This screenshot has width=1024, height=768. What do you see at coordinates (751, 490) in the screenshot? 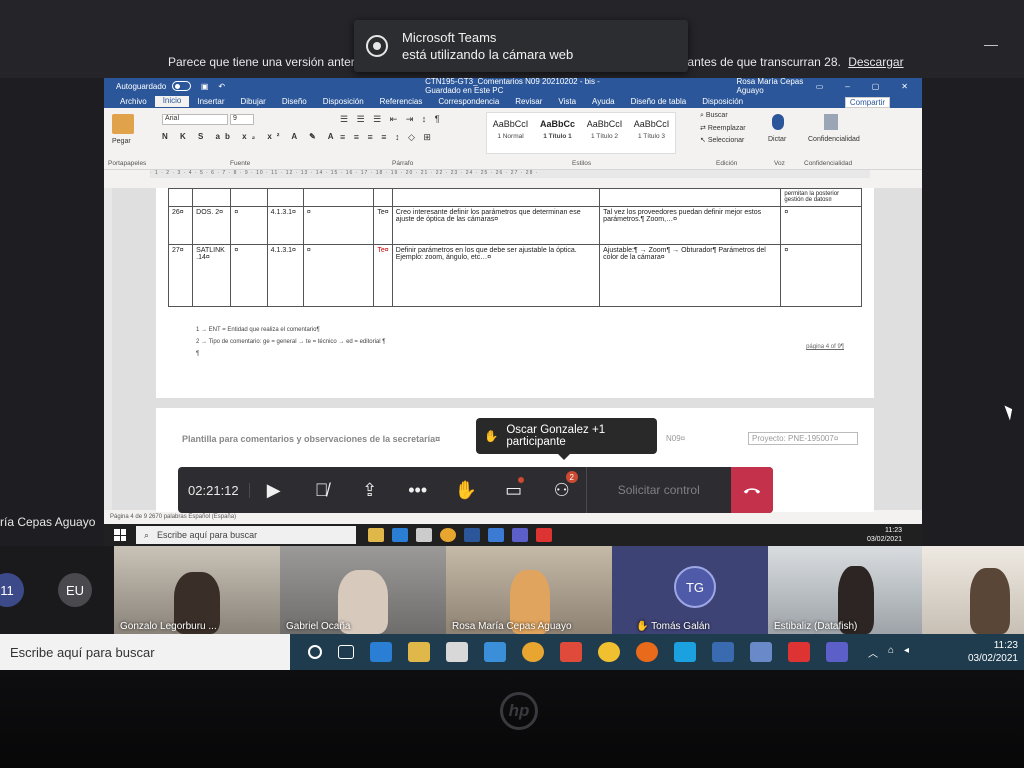
I see `hang-up-button` at bounding box center [751, 490].